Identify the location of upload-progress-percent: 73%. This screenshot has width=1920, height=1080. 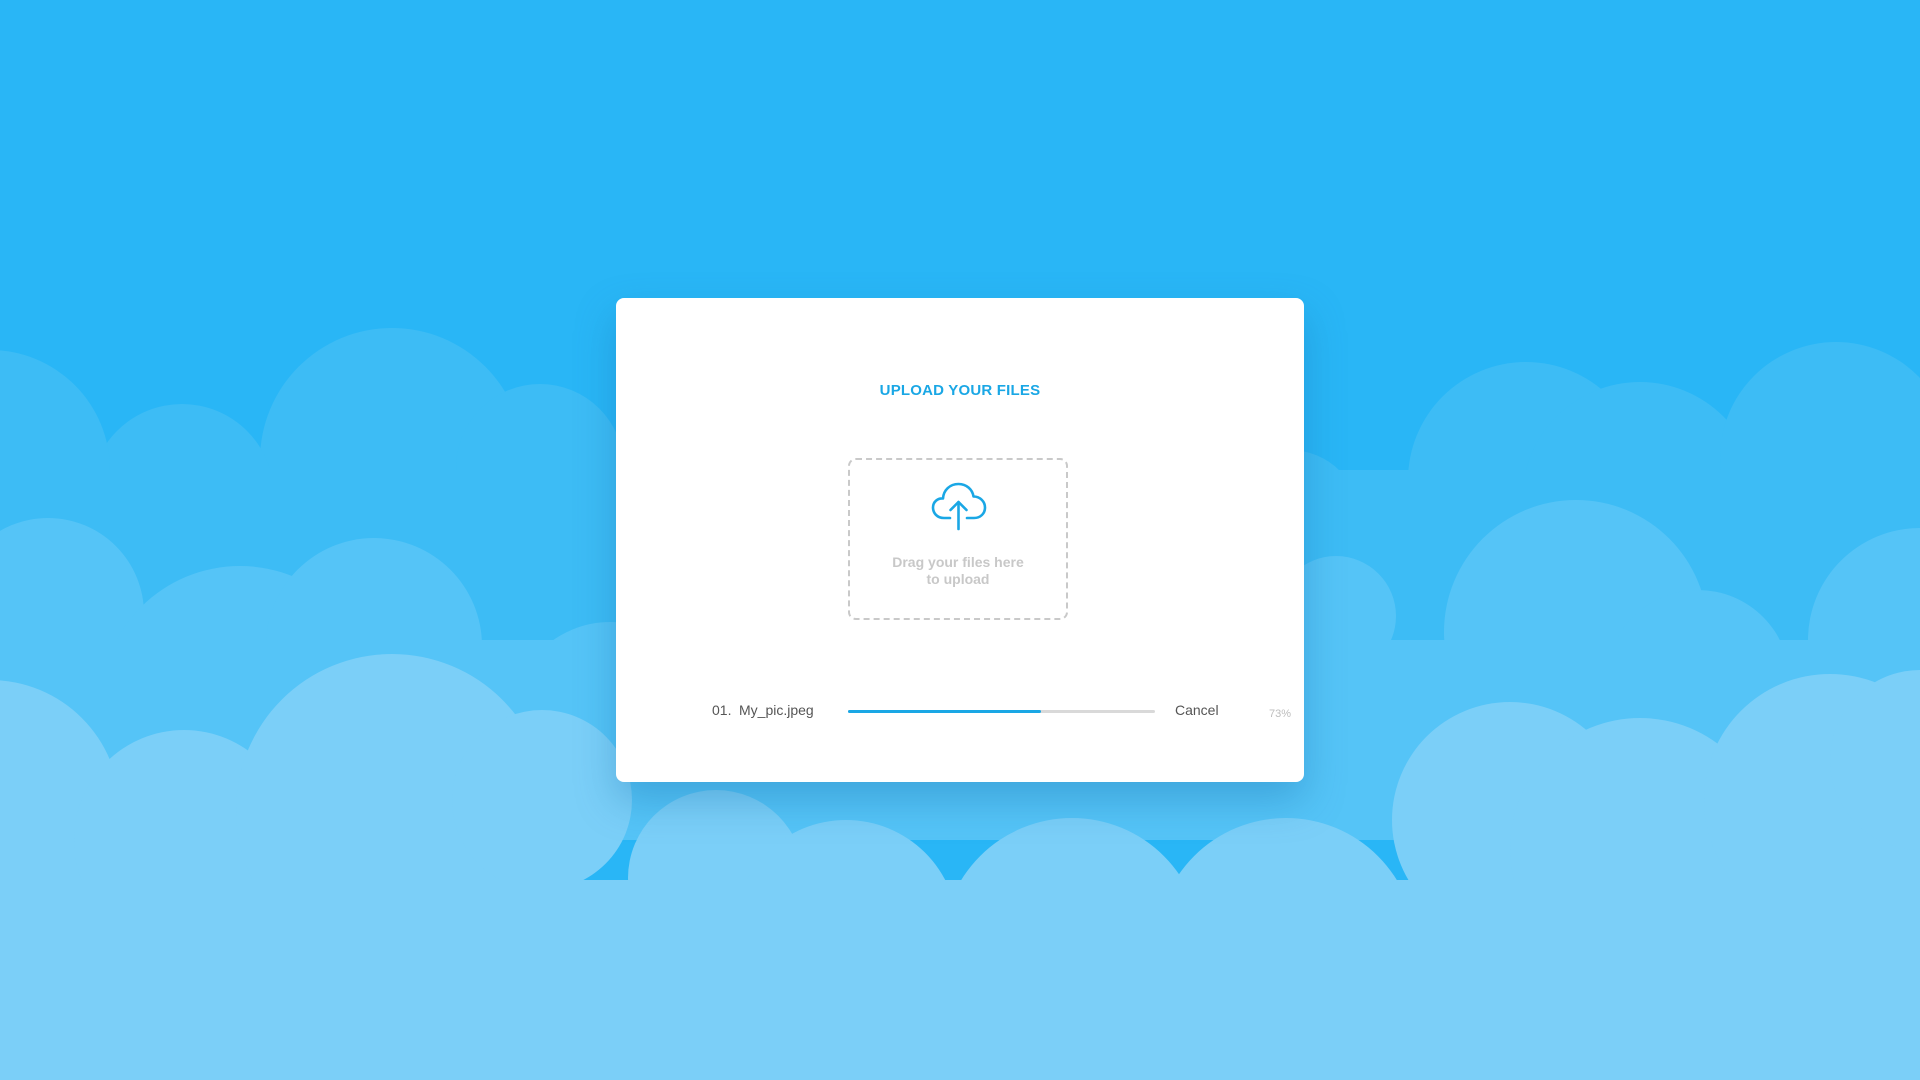
(1279, 714).